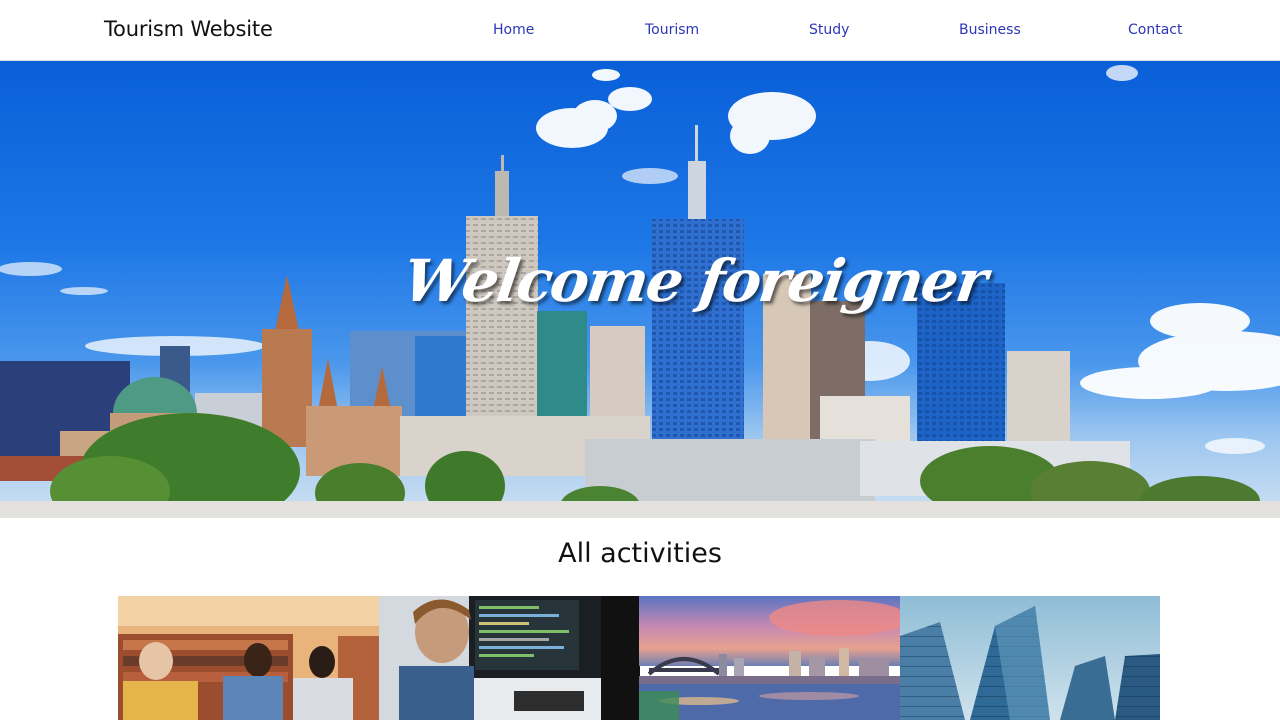 The height and width of the screenshot is (720, 1280). I want to click on nav-link-home: Home, so click(513, 30).